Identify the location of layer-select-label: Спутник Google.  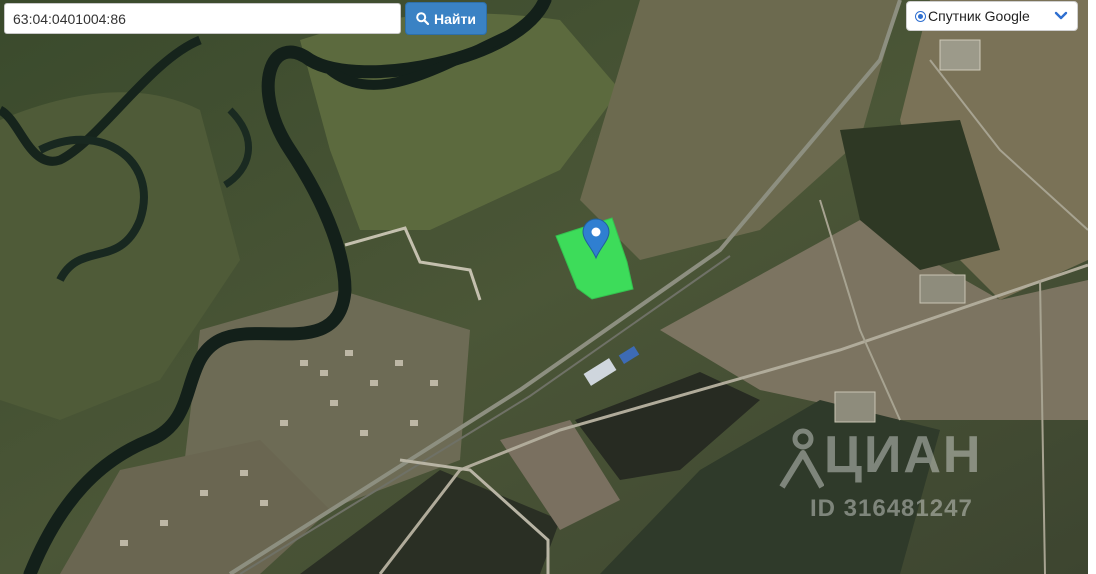
(979, 16).